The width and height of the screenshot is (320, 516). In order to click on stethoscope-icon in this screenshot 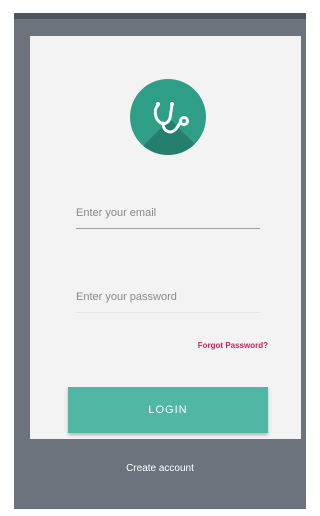, I will do `click(171, 118)`.